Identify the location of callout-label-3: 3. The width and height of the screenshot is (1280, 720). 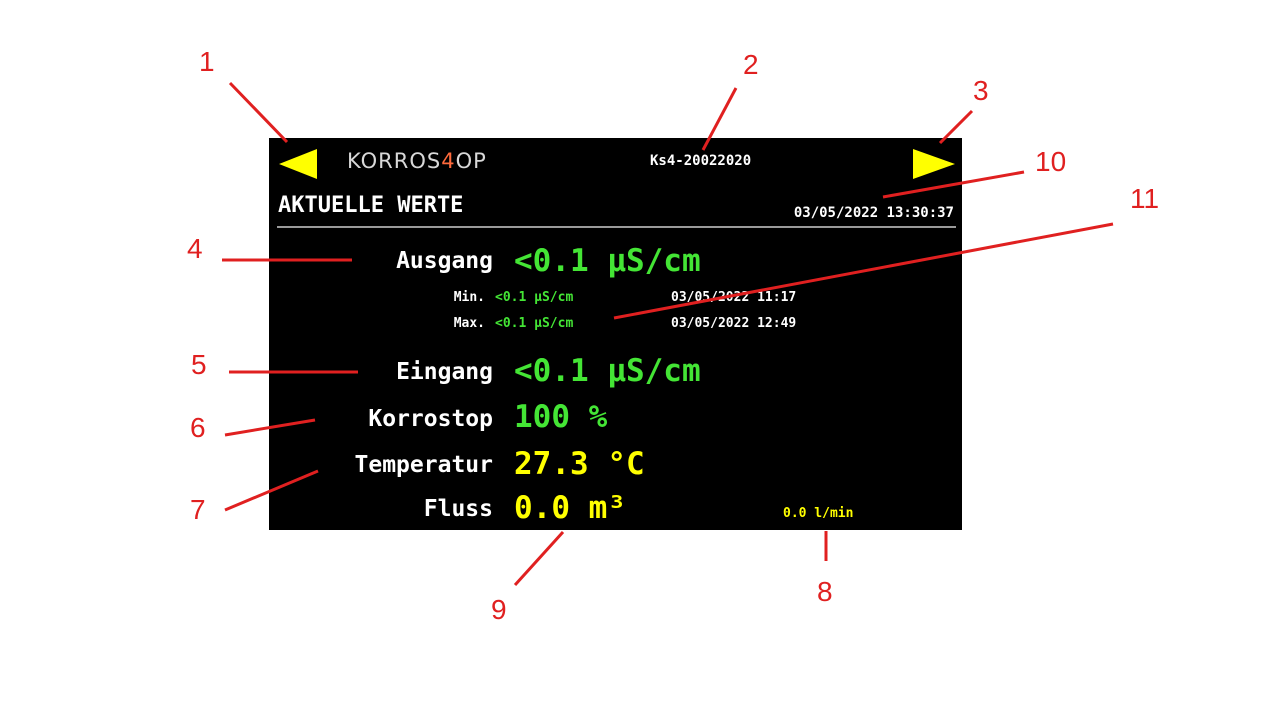
(981, 90).